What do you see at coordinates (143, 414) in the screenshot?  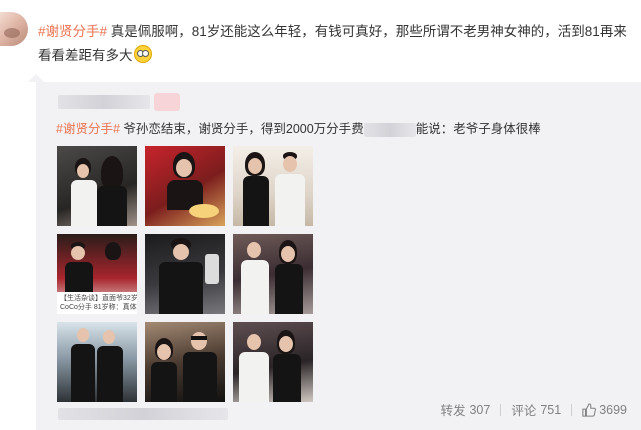 I see `repost-meta-redacted` at bounding box center [143, 414].